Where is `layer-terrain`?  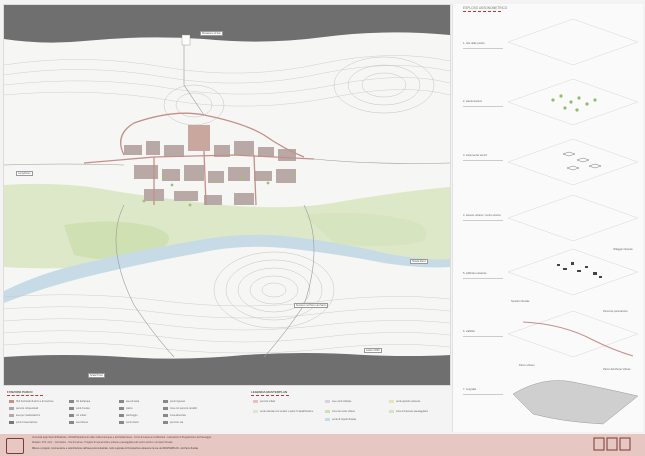 layer-terrain is located at coordinates (575, 402).